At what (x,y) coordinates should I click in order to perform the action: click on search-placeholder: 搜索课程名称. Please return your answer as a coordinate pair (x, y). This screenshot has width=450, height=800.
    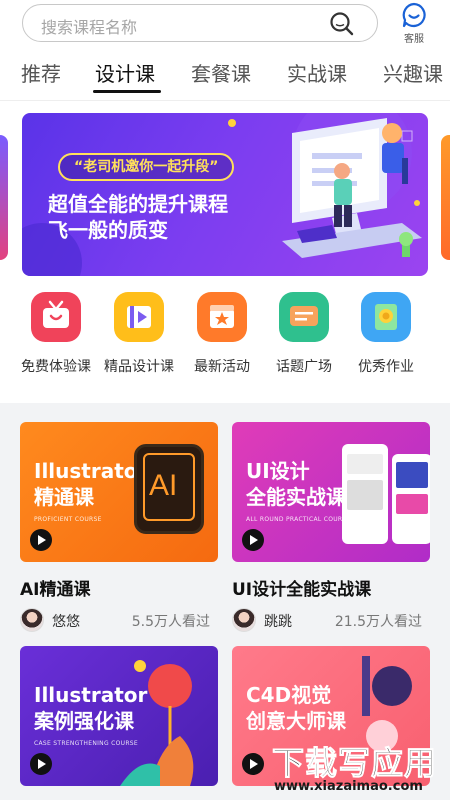
    Looking at the image, I should click on (89, 27).